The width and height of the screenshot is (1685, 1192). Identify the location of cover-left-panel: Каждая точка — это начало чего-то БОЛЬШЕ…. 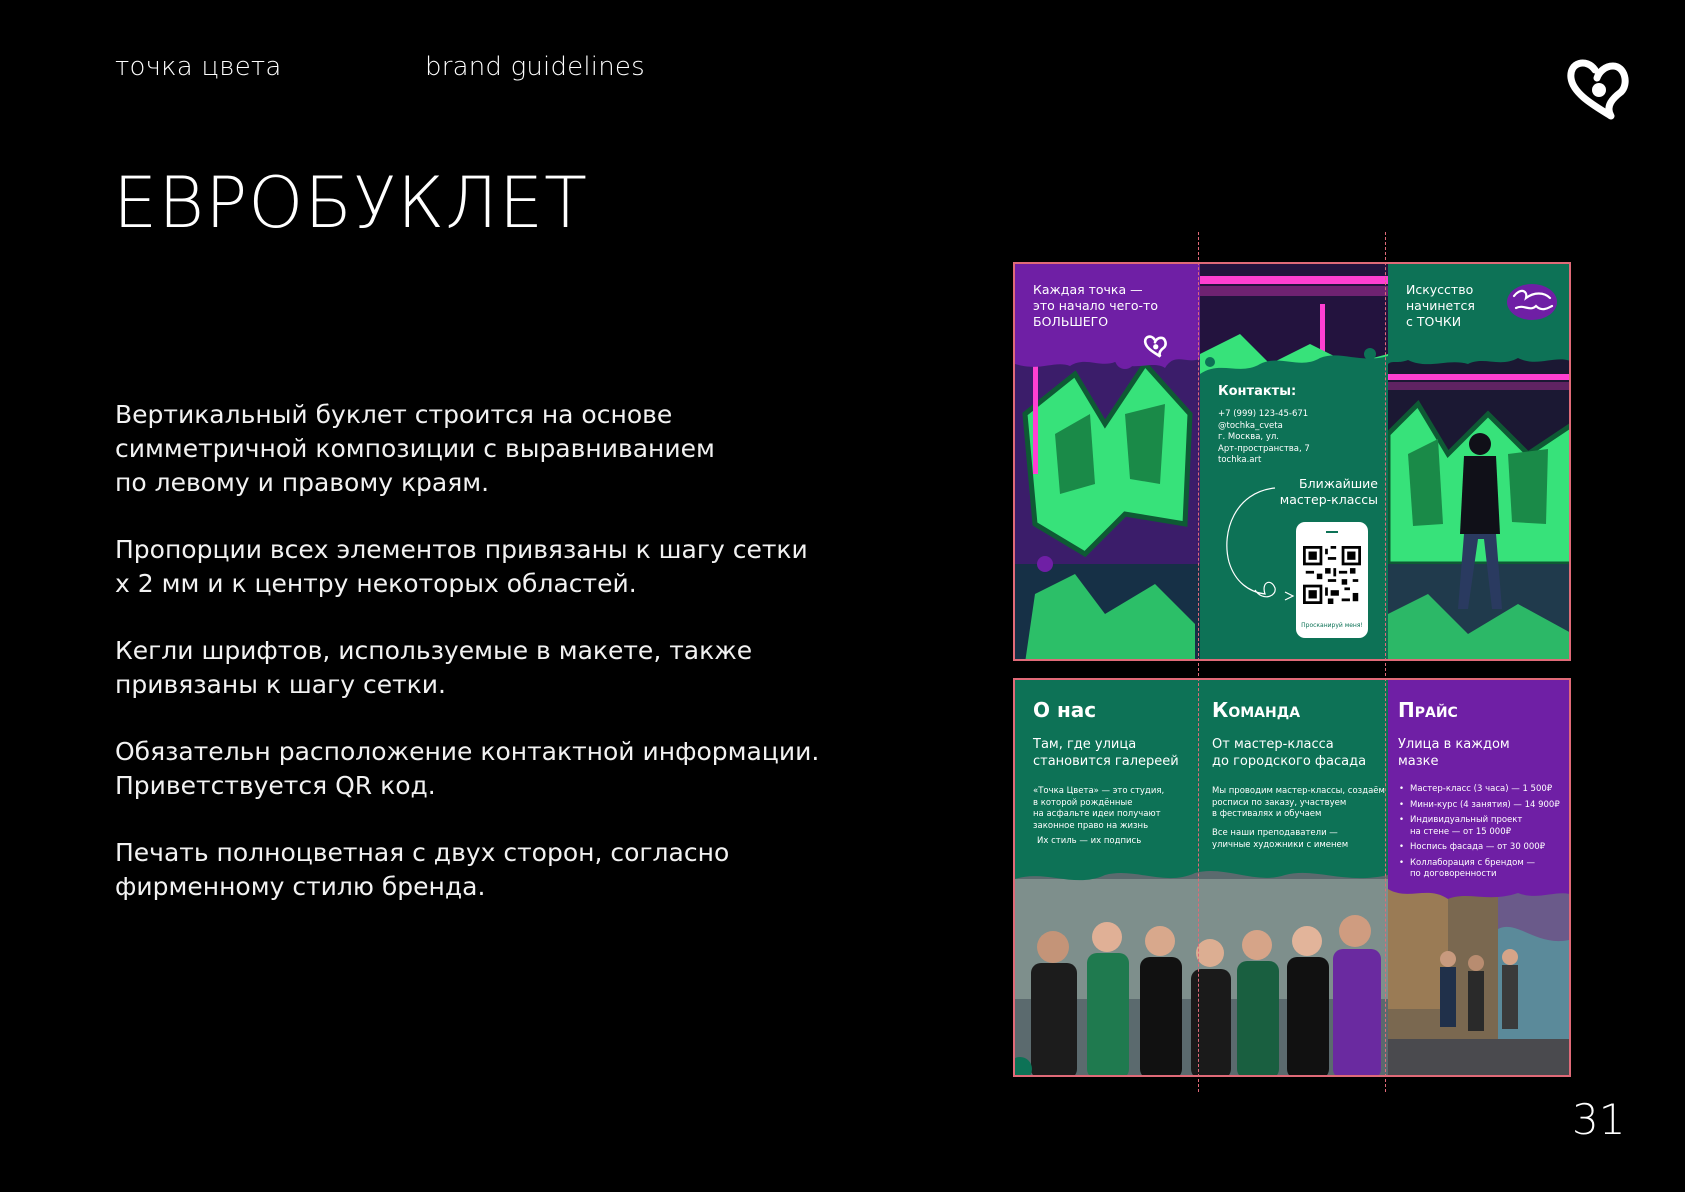
(1107, 461).